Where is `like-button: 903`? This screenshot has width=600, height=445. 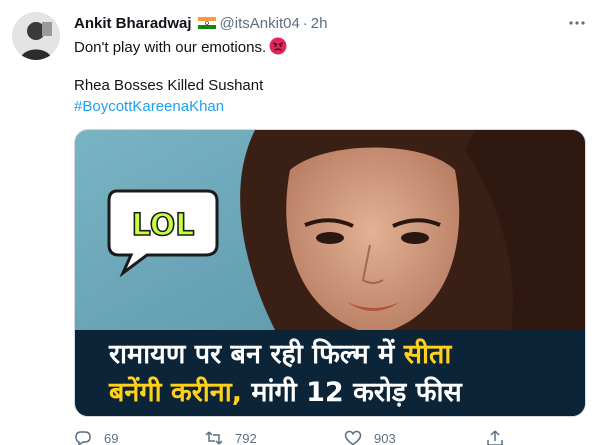 like-button: 903 is located at coordinates (370, 437).